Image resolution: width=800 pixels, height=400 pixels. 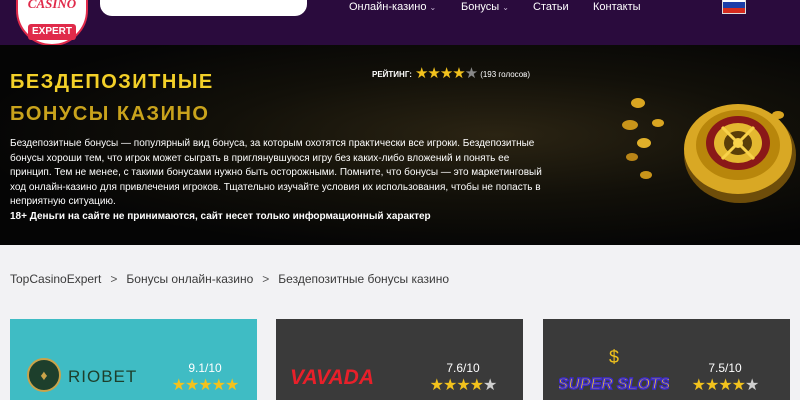 What do you see at coordinates (364, 279) in the screenshot?
I see `breadcrumb-current: Бездепозитные бонусы казино` at bounding box center [364, 279].